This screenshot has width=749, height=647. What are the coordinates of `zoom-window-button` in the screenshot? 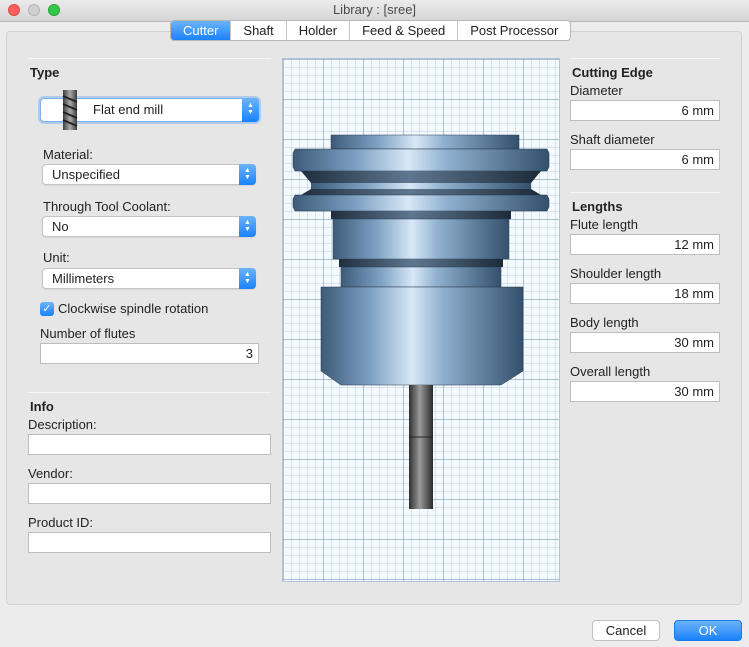 It's located at (54, 10).